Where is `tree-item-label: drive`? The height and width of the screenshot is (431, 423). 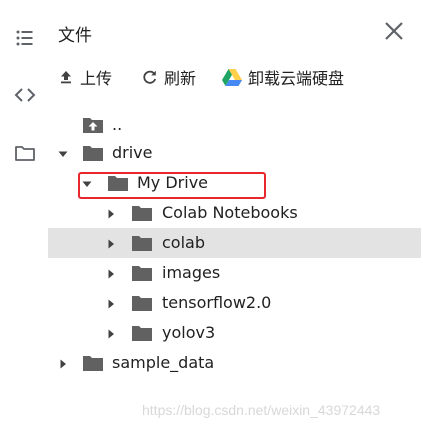
tree-item-label: drive is located at coordinates (132, 152).